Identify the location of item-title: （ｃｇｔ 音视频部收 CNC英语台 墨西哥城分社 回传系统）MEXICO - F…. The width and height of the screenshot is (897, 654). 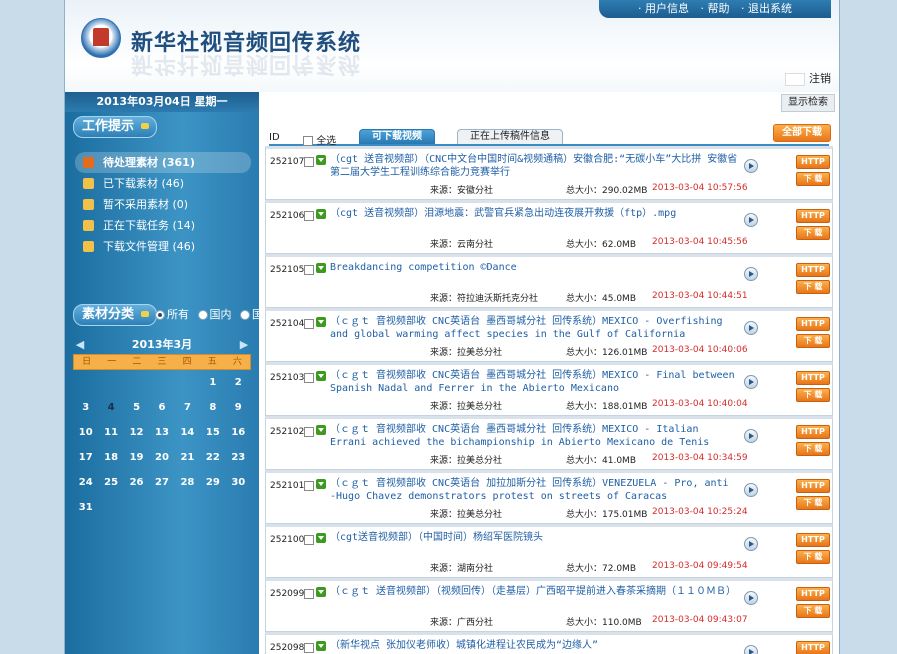
(535, 382).